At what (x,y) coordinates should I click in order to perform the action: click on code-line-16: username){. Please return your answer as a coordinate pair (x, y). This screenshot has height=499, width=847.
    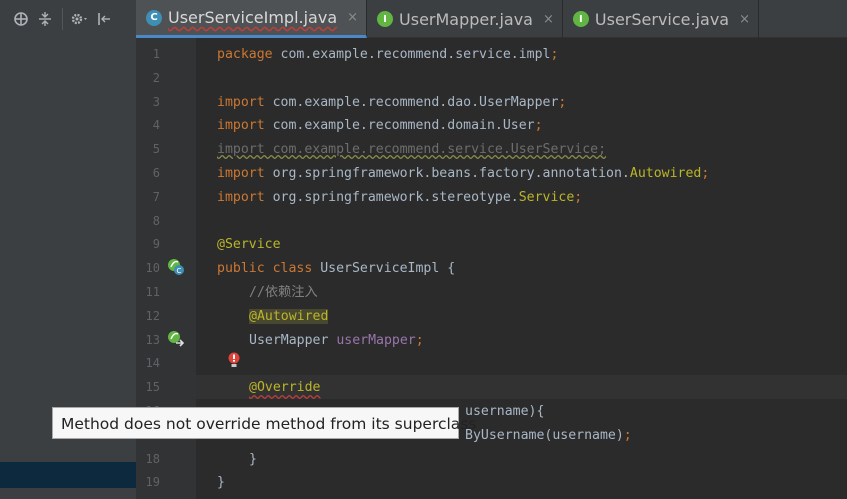
    Looking at the image, I should click on (505, 411).